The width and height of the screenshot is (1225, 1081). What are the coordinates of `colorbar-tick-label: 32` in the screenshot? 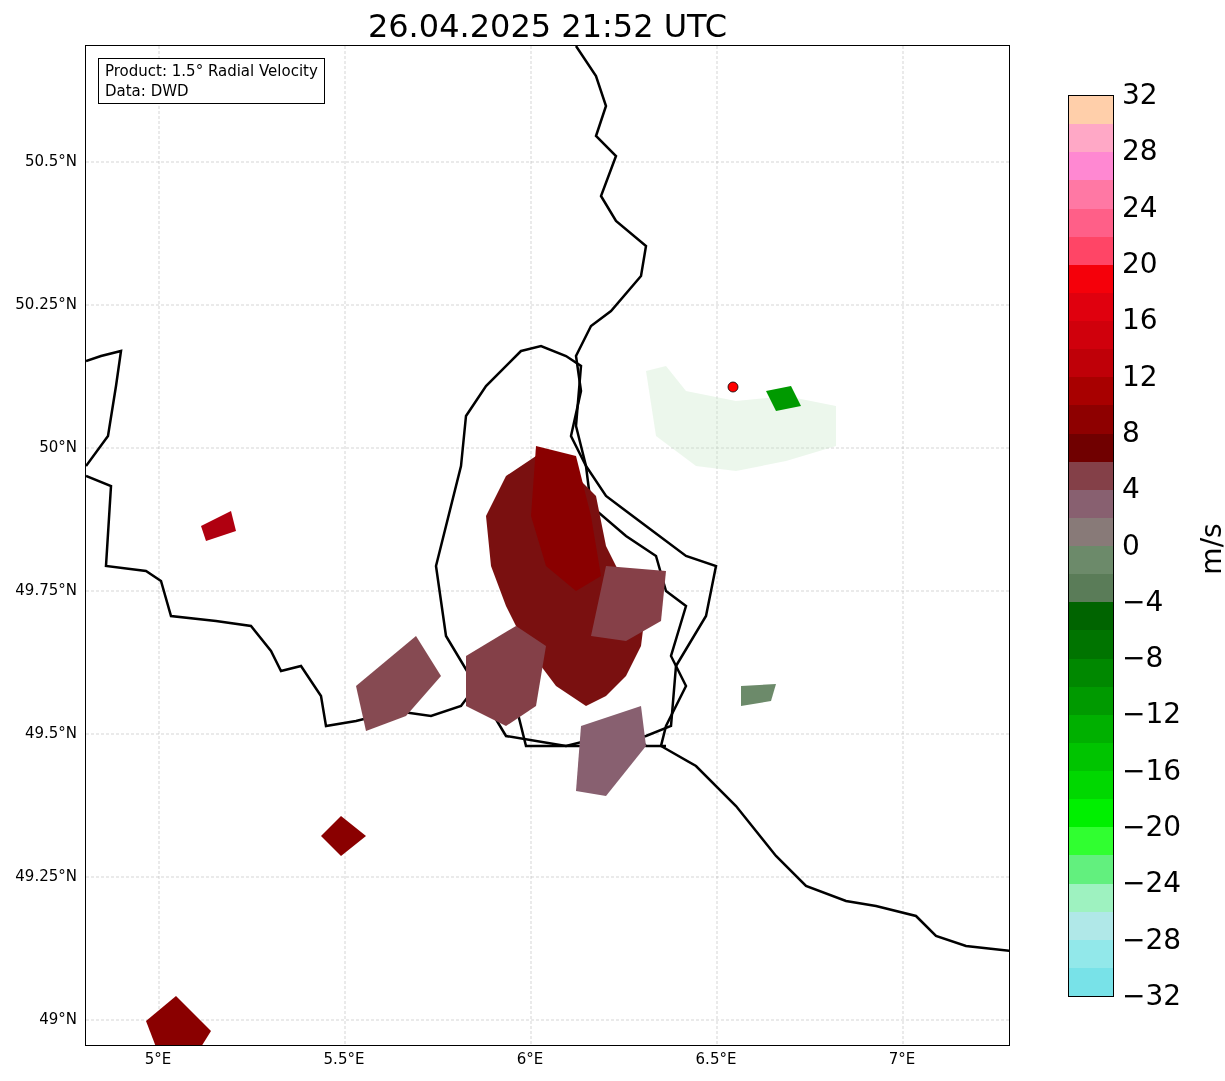 It's located at (1140, 95).